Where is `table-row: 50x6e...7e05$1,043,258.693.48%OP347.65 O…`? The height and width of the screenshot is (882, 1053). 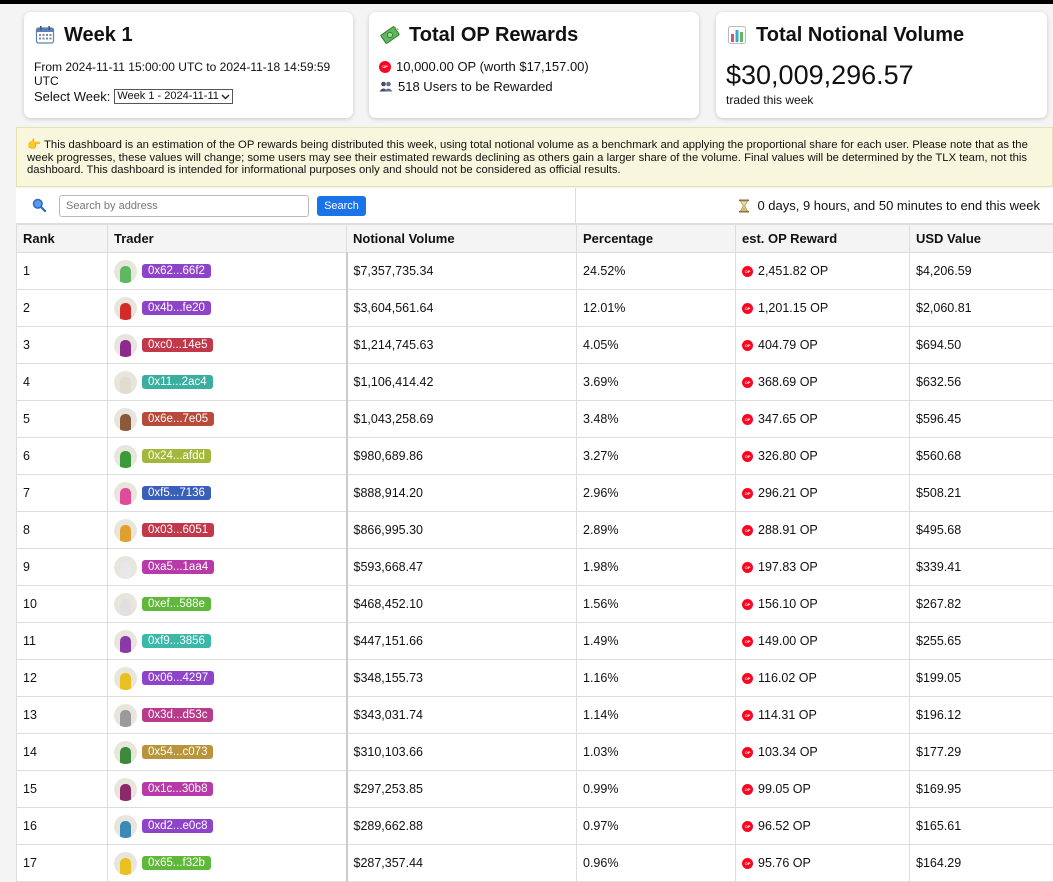 table-row: 50x6e...7e05$1,043,258.693.48%OP347.65 O… is located at coordinates (535, 419).